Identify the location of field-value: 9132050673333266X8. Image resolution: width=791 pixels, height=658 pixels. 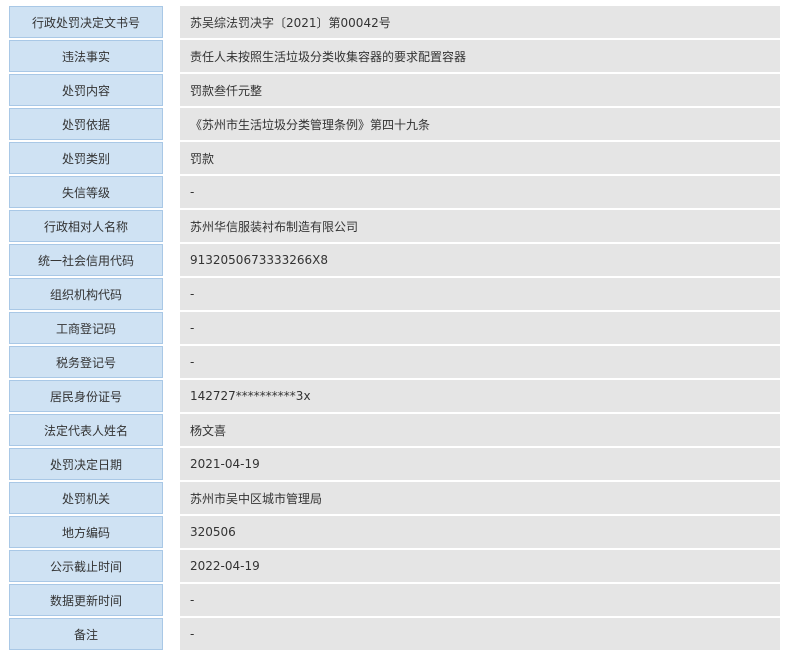
(480, 260).